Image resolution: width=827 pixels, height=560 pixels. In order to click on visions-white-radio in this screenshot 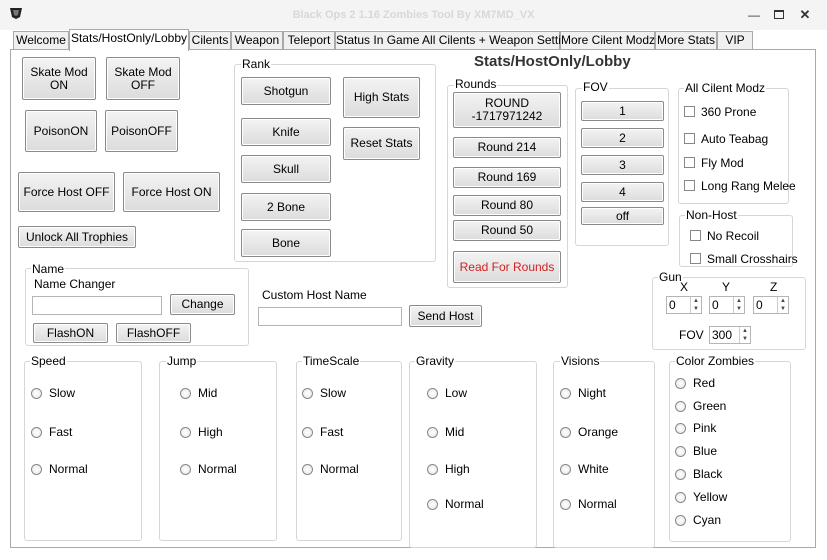, I will do `click(565, 469)`.